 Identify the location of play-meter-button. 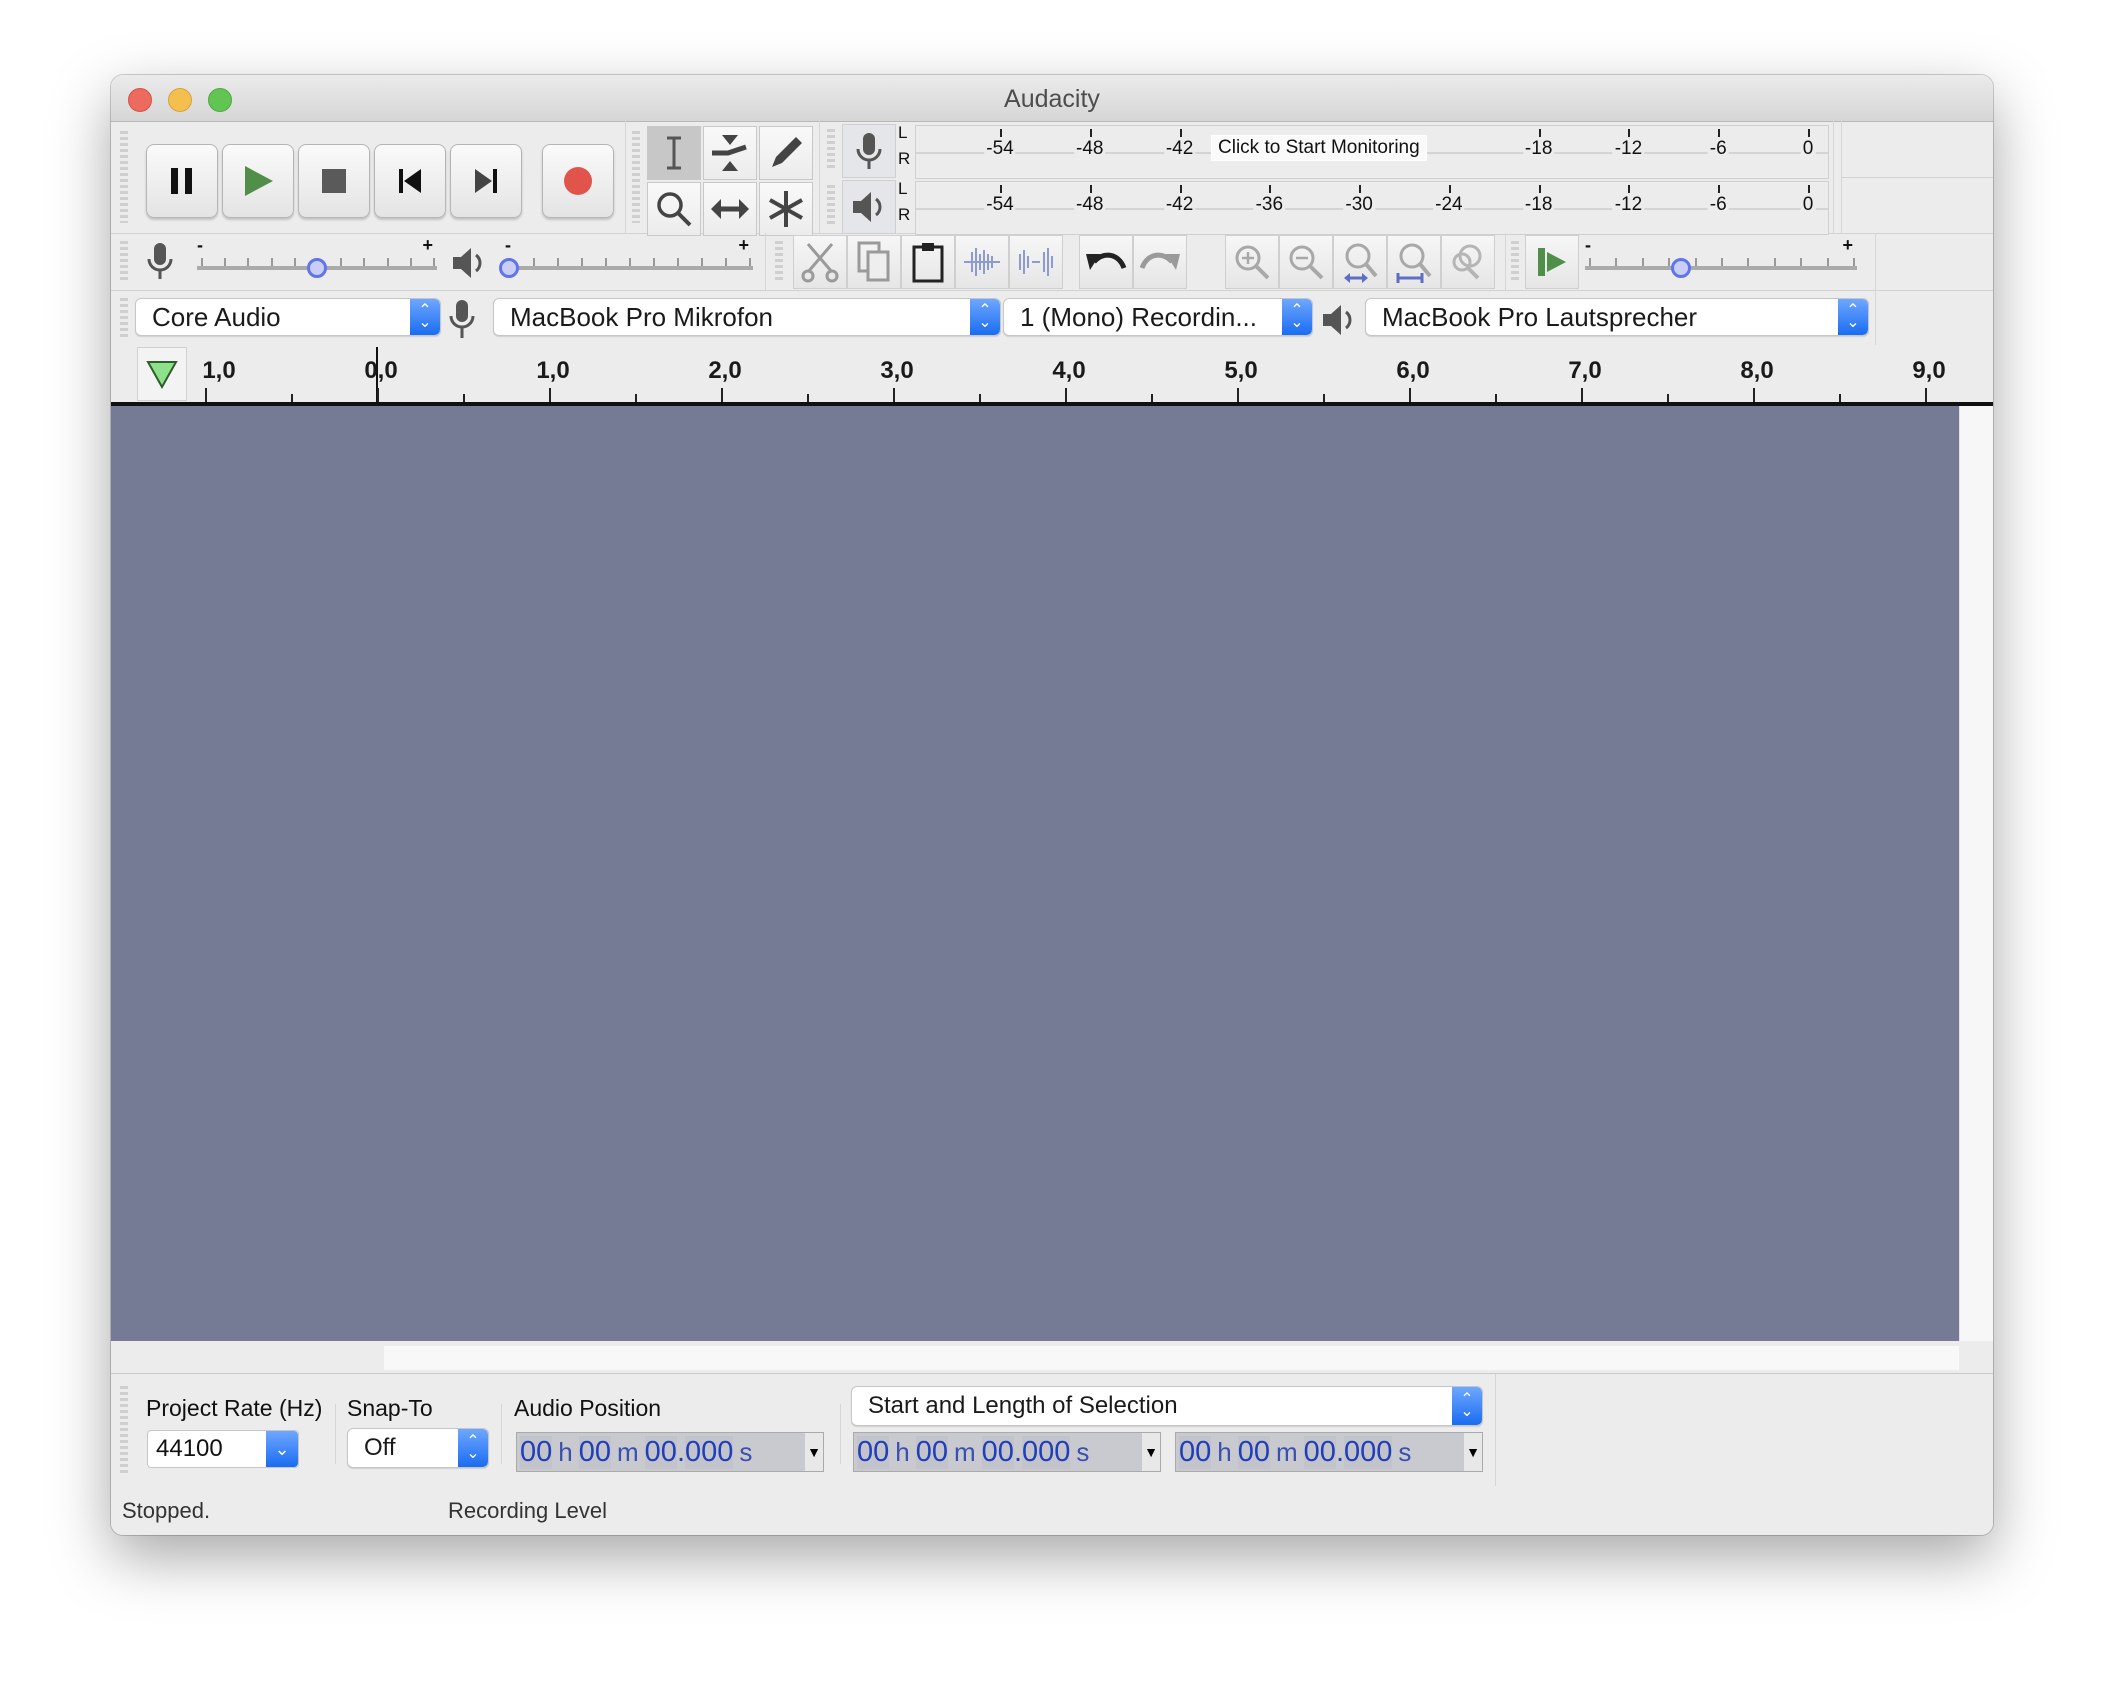
(869, 207).